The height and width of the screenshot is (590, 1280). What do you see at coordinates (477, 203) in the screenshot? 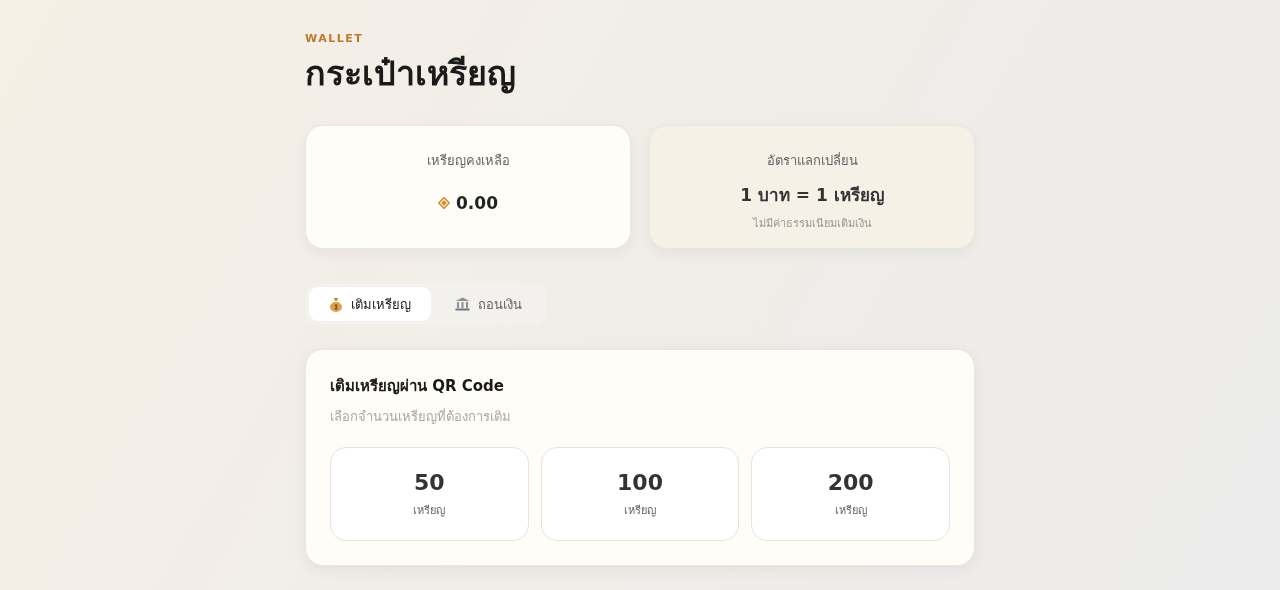
I see `balance-value: 0.00` at bounding box center [477, 203].